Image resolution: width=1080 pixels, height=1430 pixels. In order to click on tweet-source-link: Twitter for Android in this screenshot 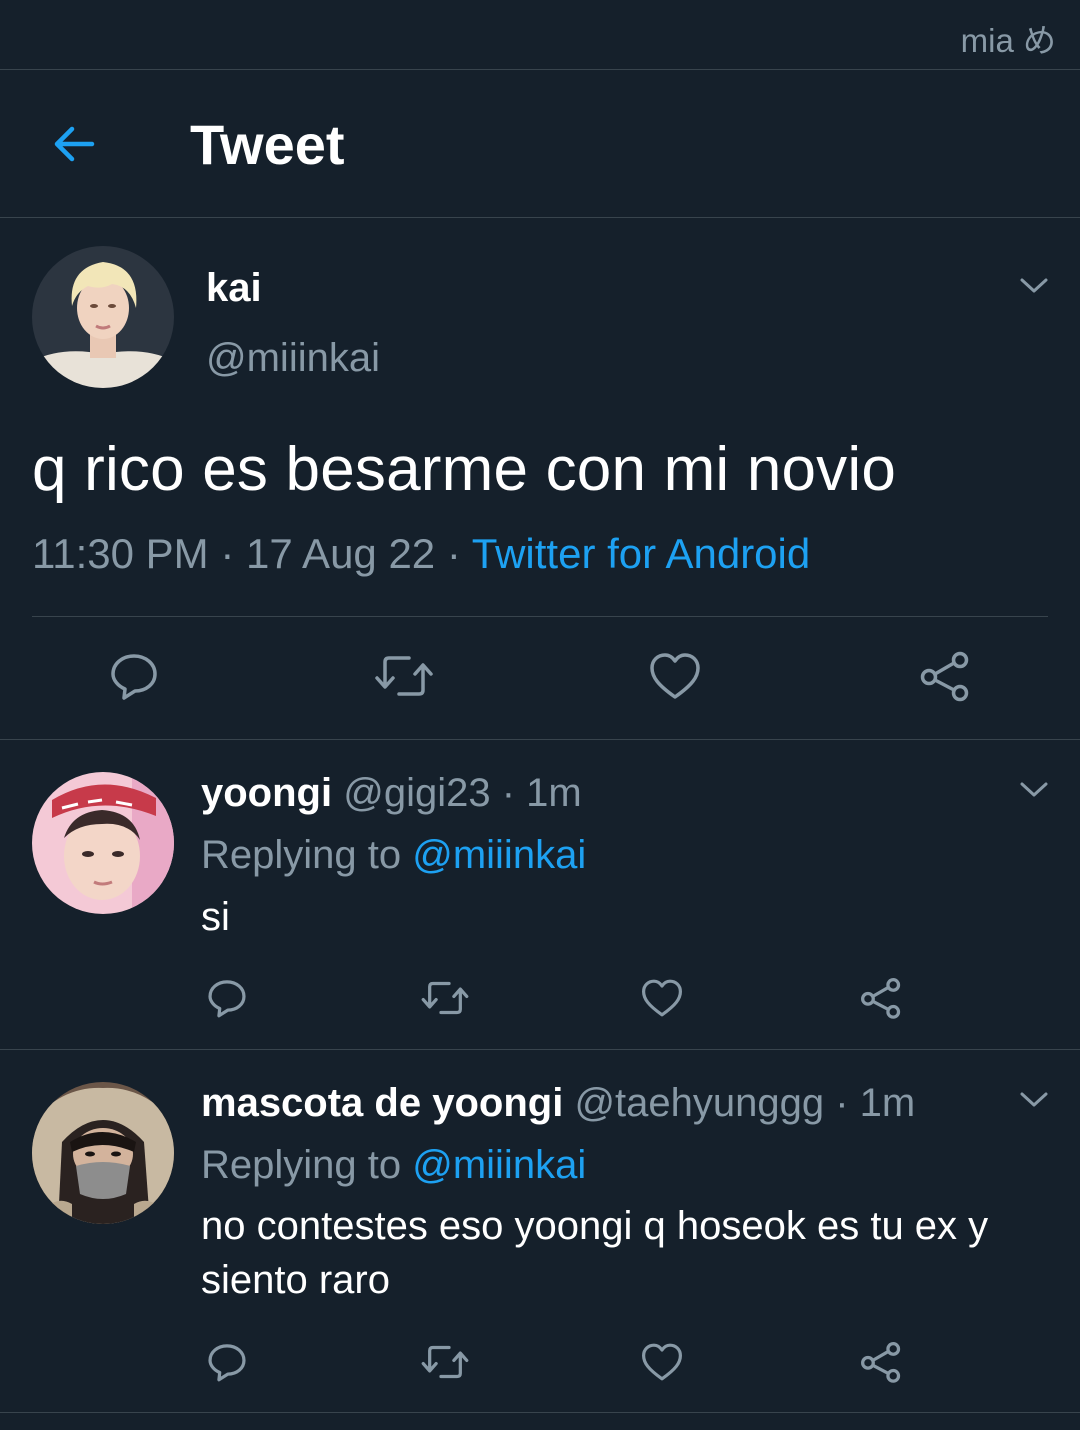, I will do `click(641, 553)`.